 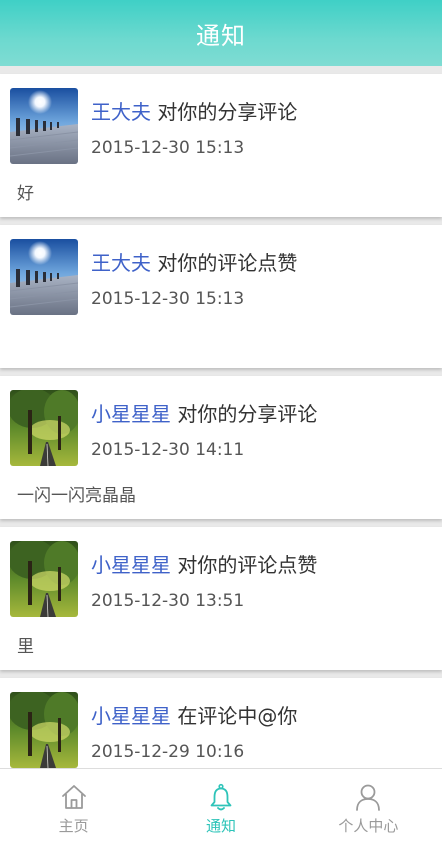 I want to click on page-title: 通知, so click(x=221, y=35).